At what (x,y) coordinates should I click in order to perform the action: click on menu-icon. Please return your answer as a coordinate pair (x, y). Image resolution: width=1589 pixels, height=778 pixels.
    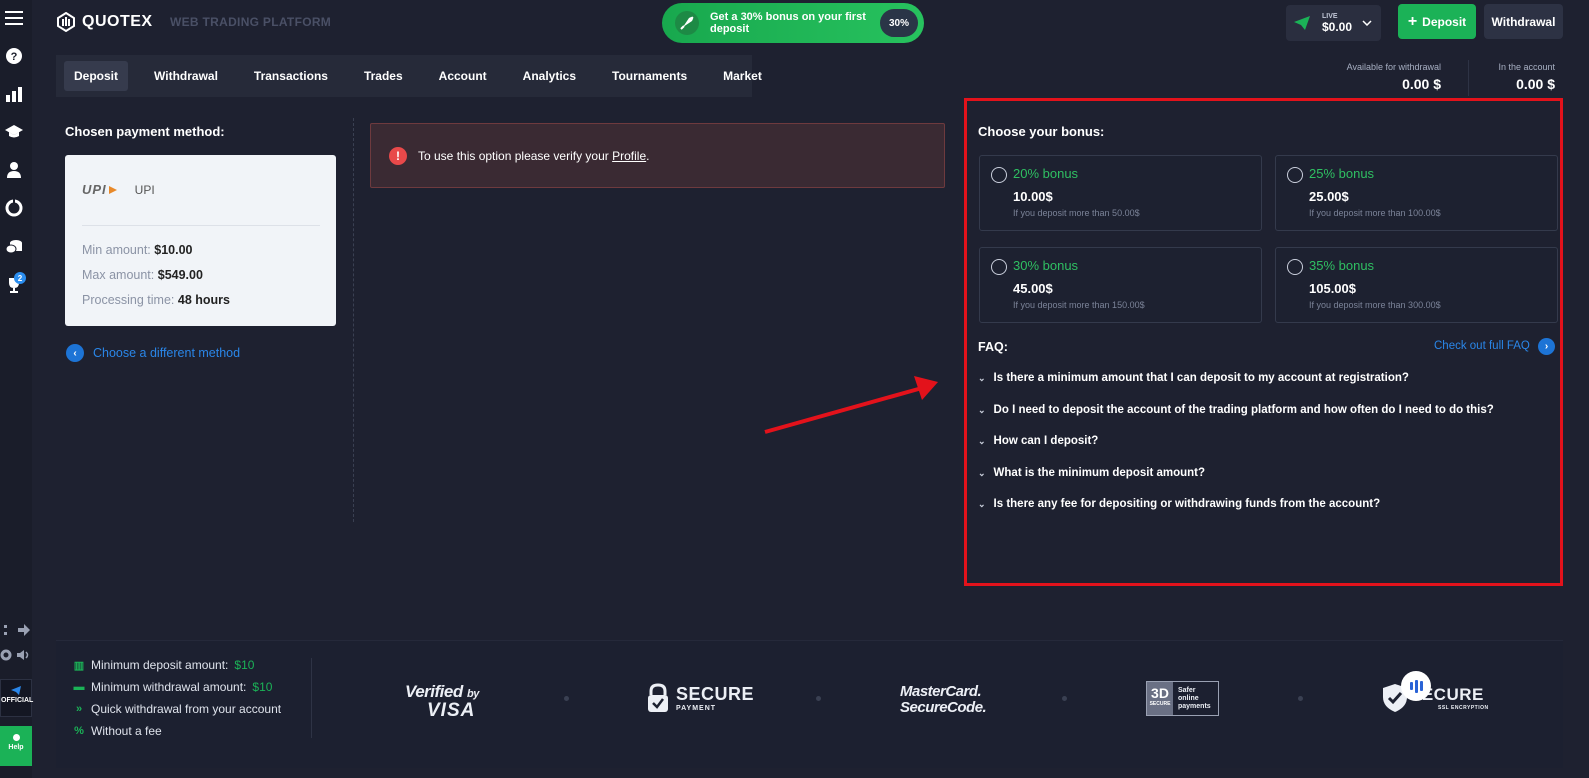
    Looking at the image, I should click on (14, 18).